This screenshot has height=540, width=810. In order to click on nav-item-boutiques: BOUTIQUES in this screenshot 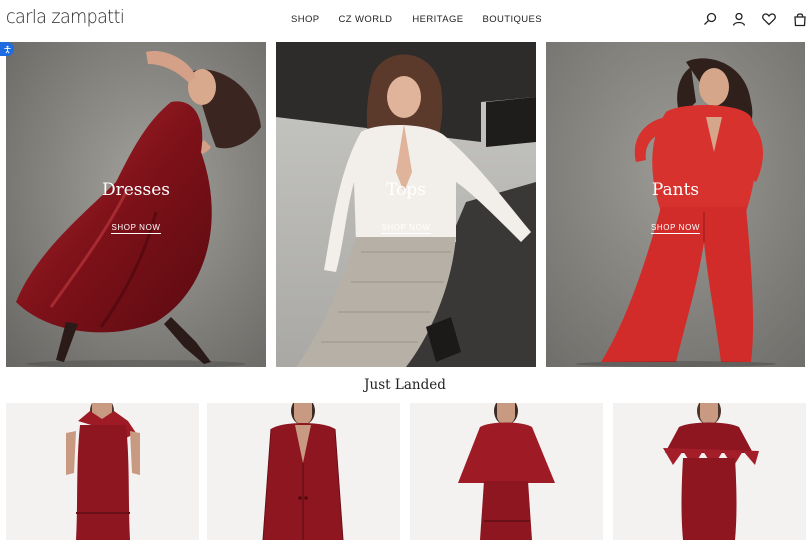, I will do `click(512, 19)`.